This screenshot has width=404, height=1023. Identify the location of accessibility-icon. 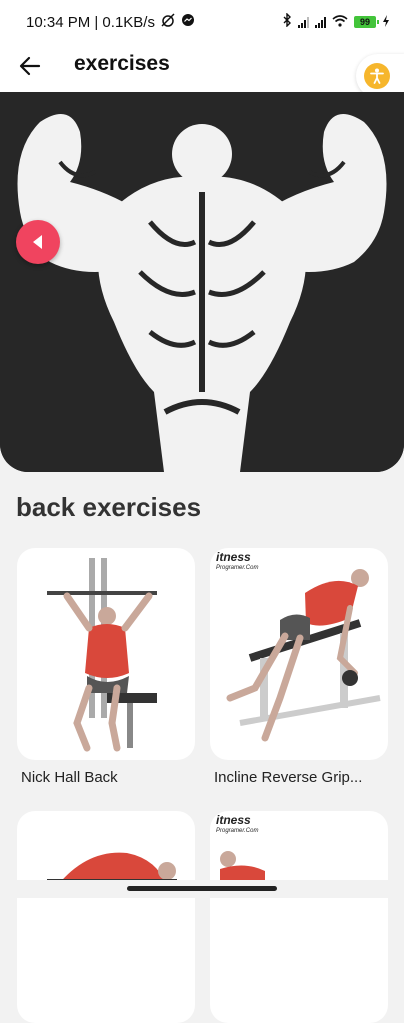
(377, 76).